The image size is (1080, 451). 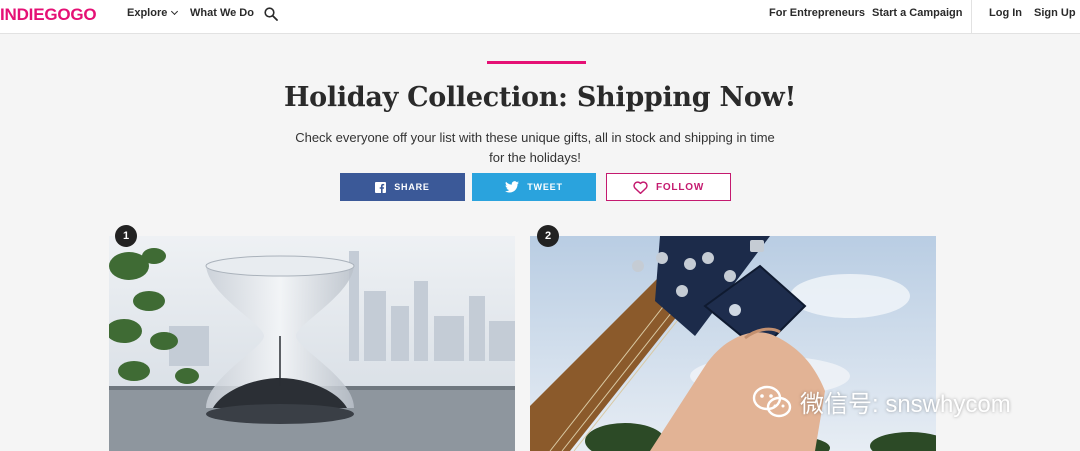 What do you see at coordinates (271, 14) in the screenshot?
I see `search-icon` at bounding box center [271, 14].